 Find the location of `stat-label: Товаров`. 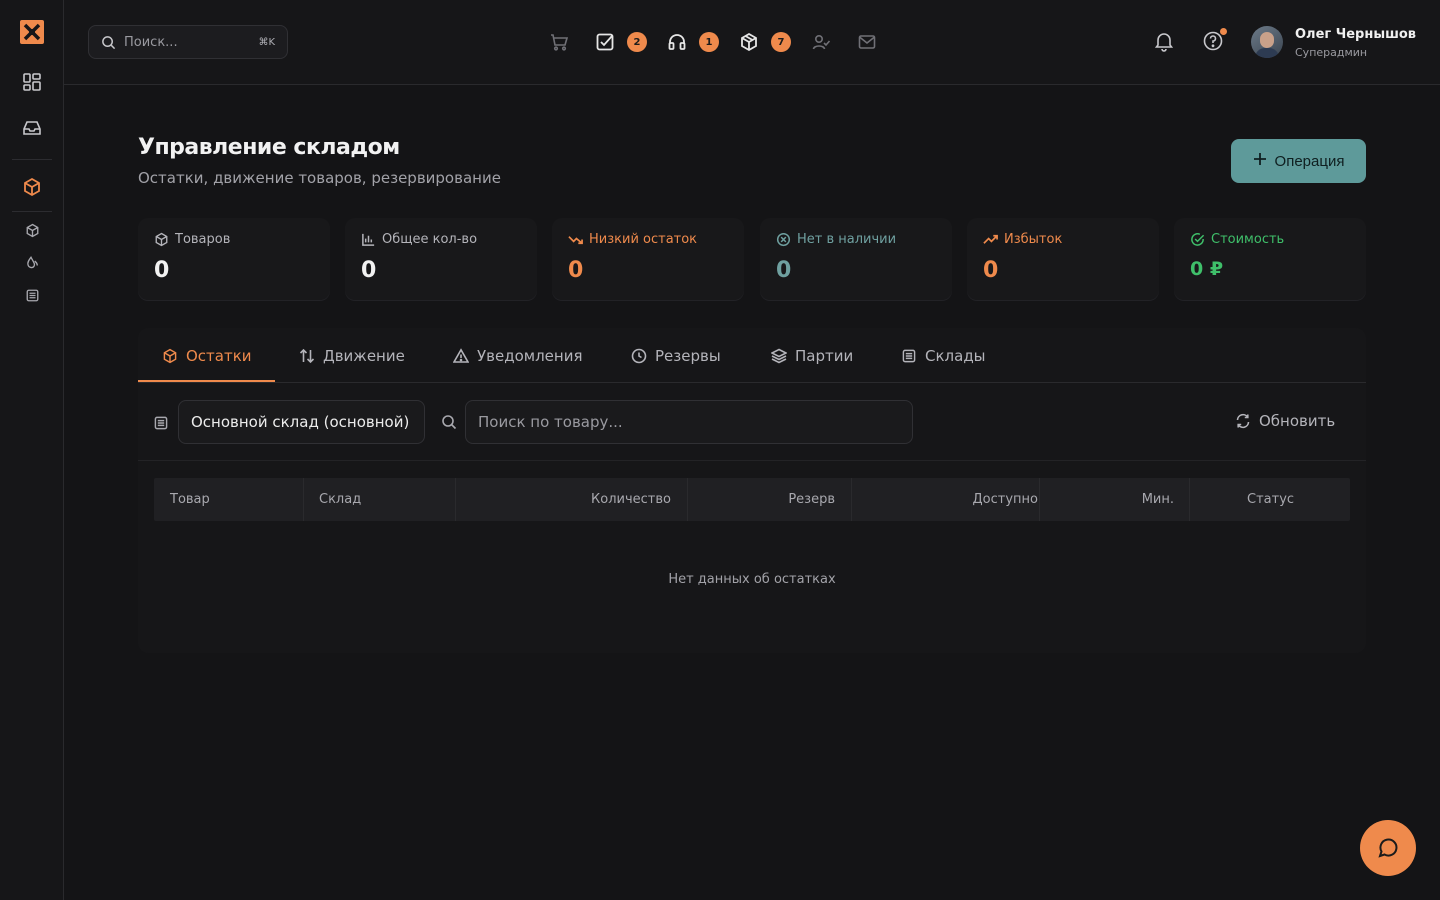

stat-label: Товаров is located at coordinates (203, 239).